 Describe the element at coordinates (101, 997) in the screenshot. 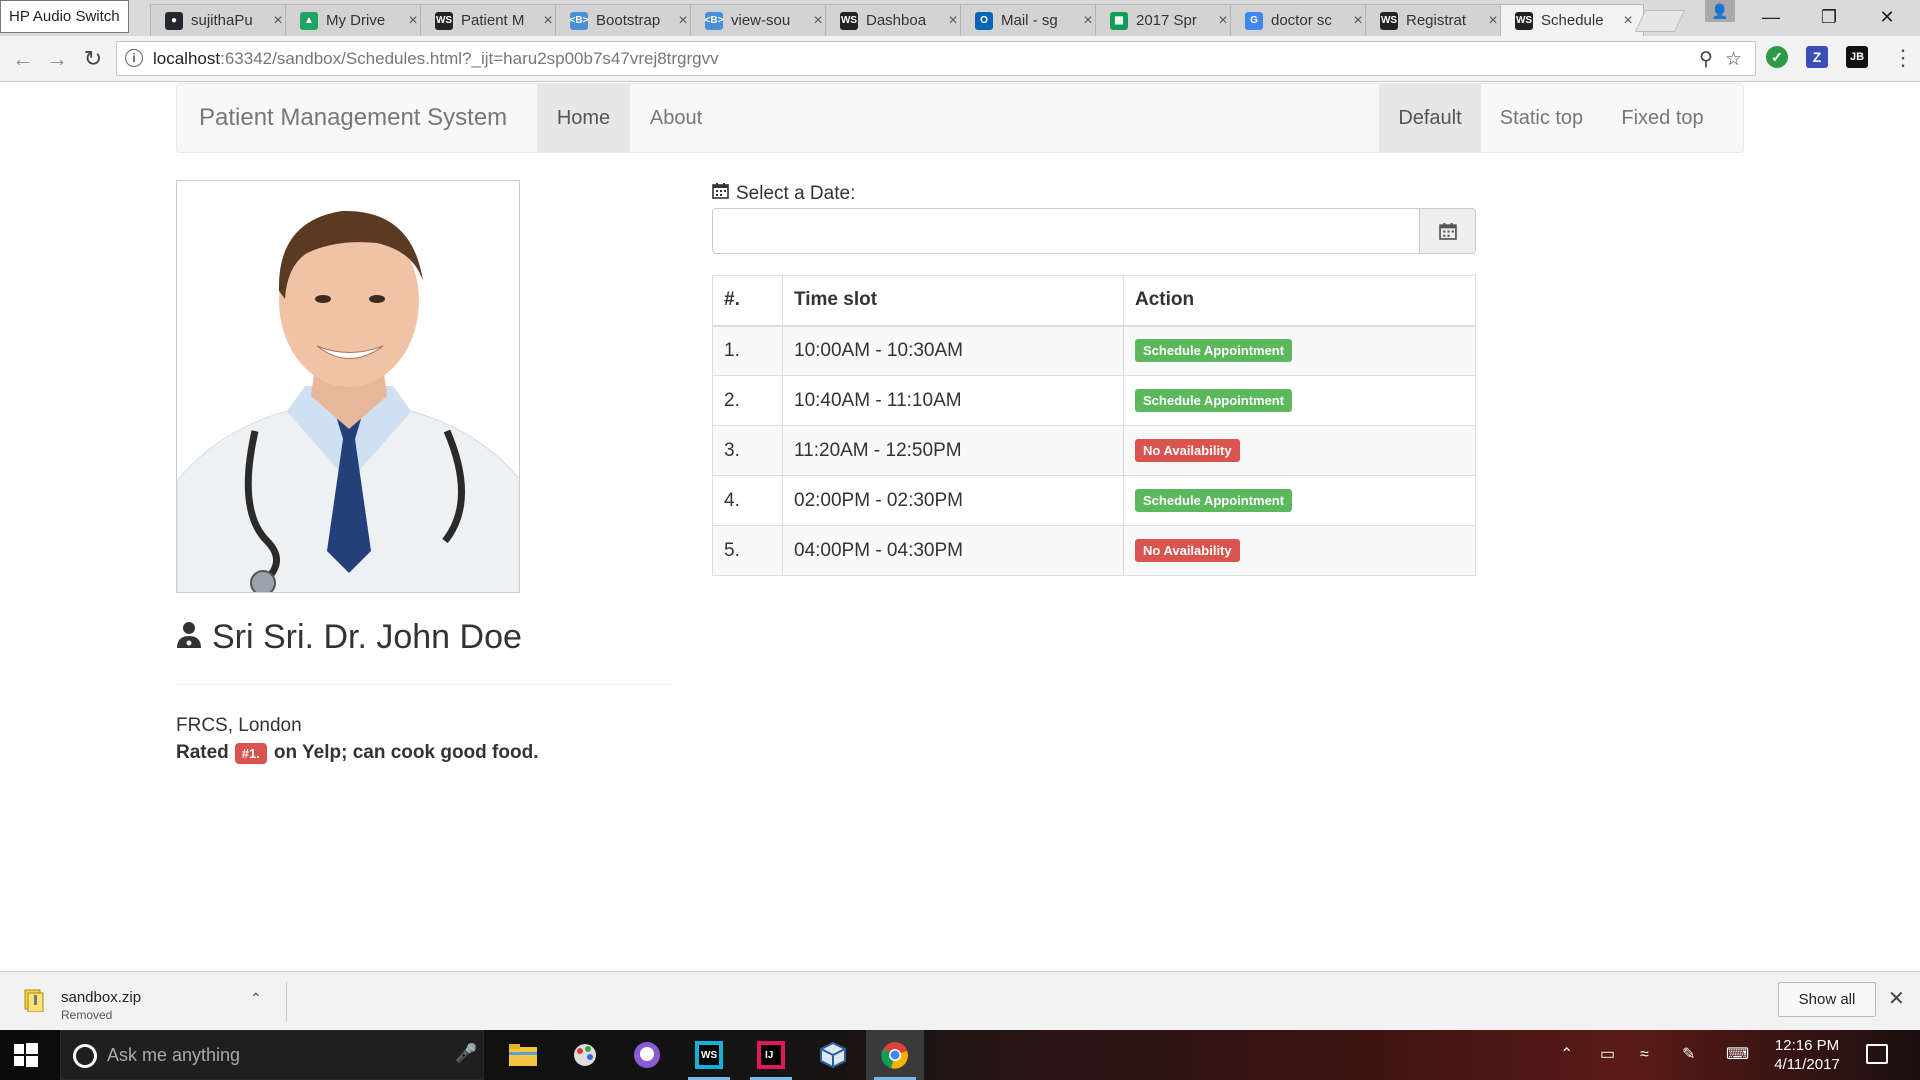

I see `download-file-name: sandbox.zip` at that location.